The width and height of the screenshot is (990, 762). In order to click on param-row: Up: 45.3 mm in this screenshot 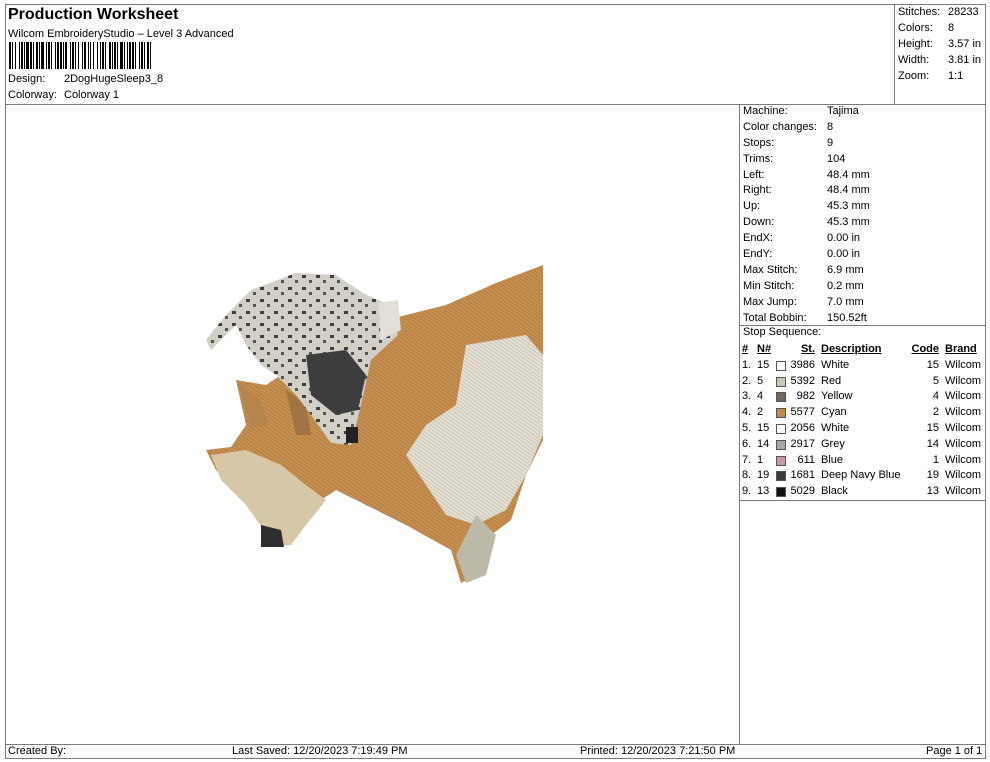, I will do `click(806, 206)`.